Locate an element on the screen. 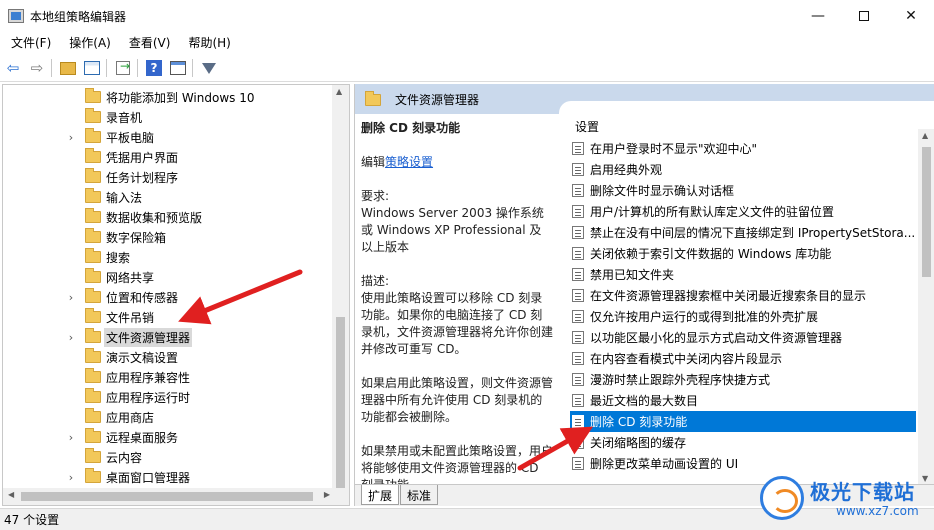  setting-row: 删除 CD 刻录功能 is located at coordinates (743, 421).